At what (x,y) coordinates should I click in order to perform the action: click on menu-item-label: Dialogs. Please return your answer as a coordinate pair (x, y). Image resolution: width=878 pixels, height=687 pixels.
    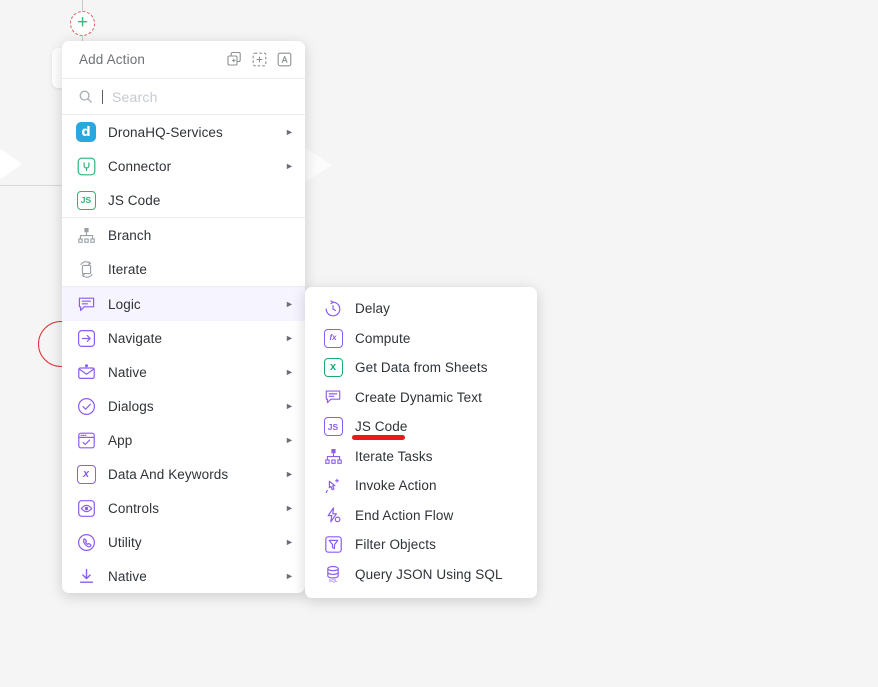
    Looking at the image, I should click on (131, 406).